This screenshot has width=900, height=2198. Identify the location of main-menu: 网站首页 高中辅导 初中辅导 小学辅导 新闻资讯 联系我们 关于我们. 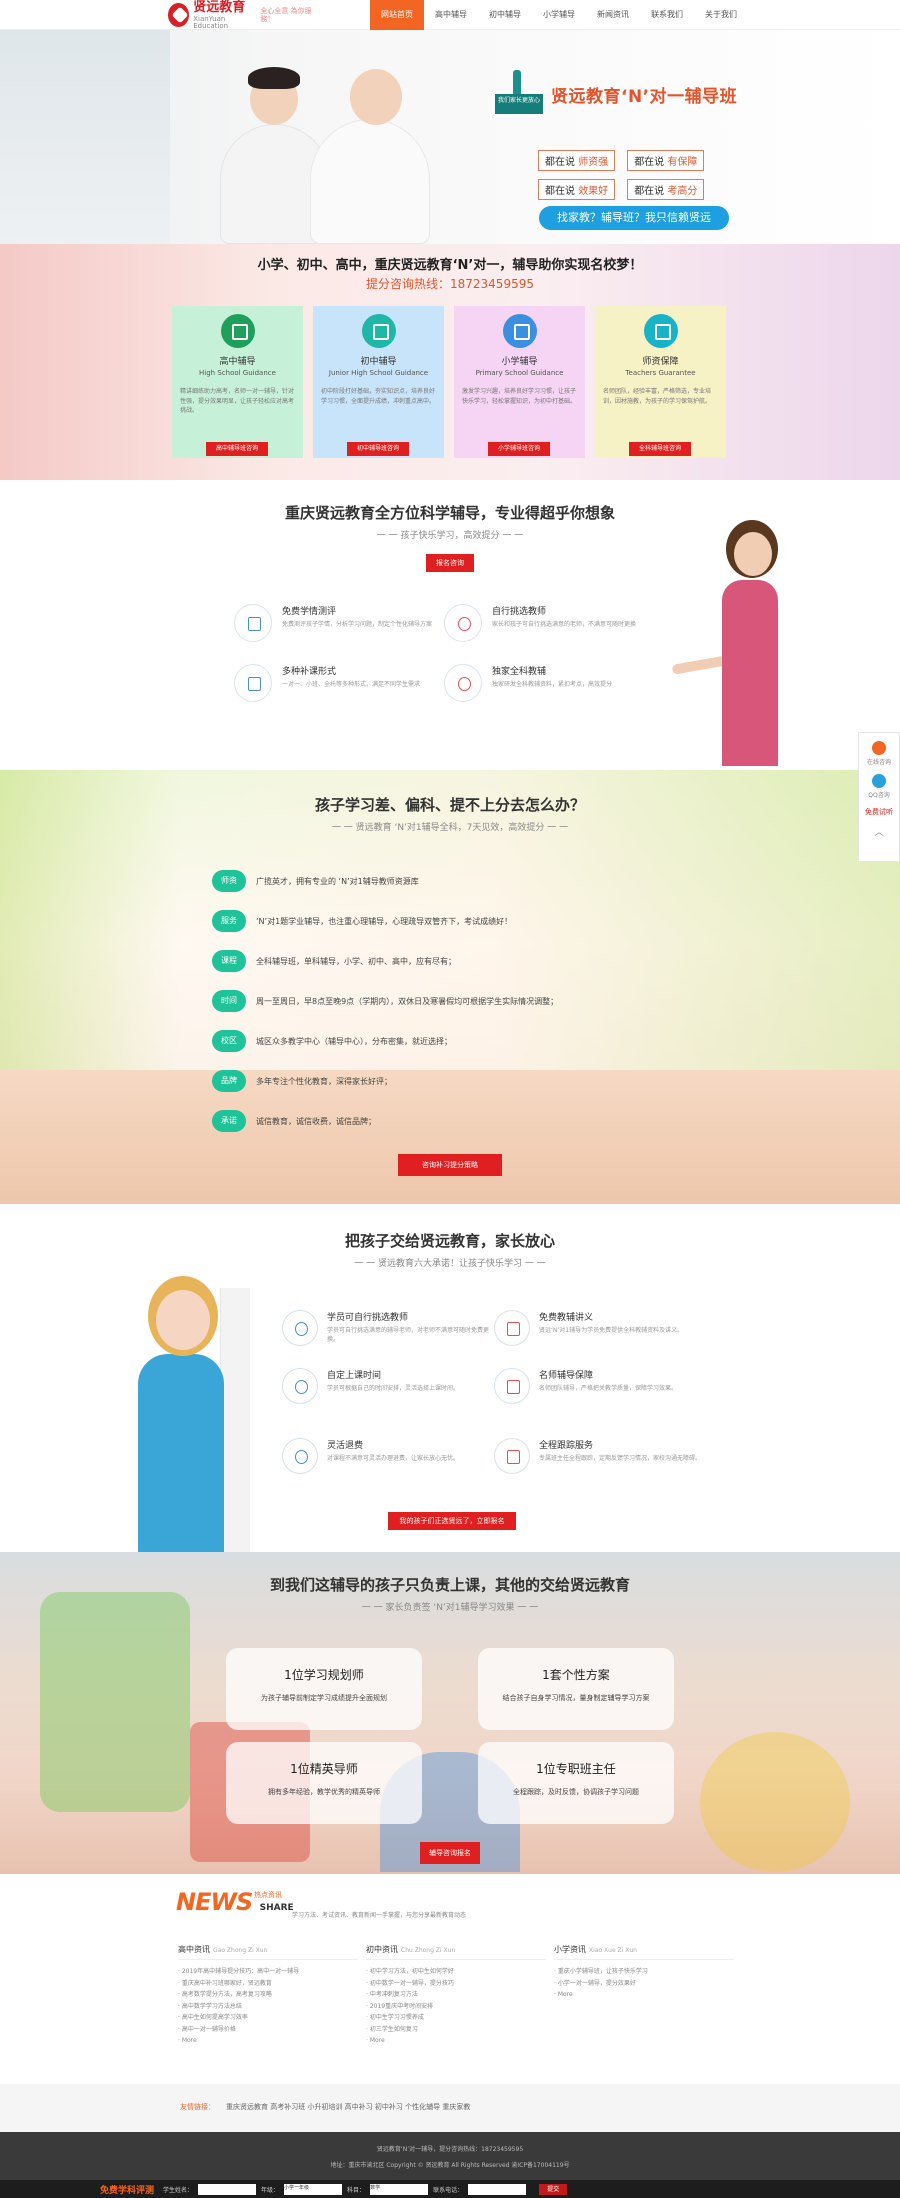
(559, 15).